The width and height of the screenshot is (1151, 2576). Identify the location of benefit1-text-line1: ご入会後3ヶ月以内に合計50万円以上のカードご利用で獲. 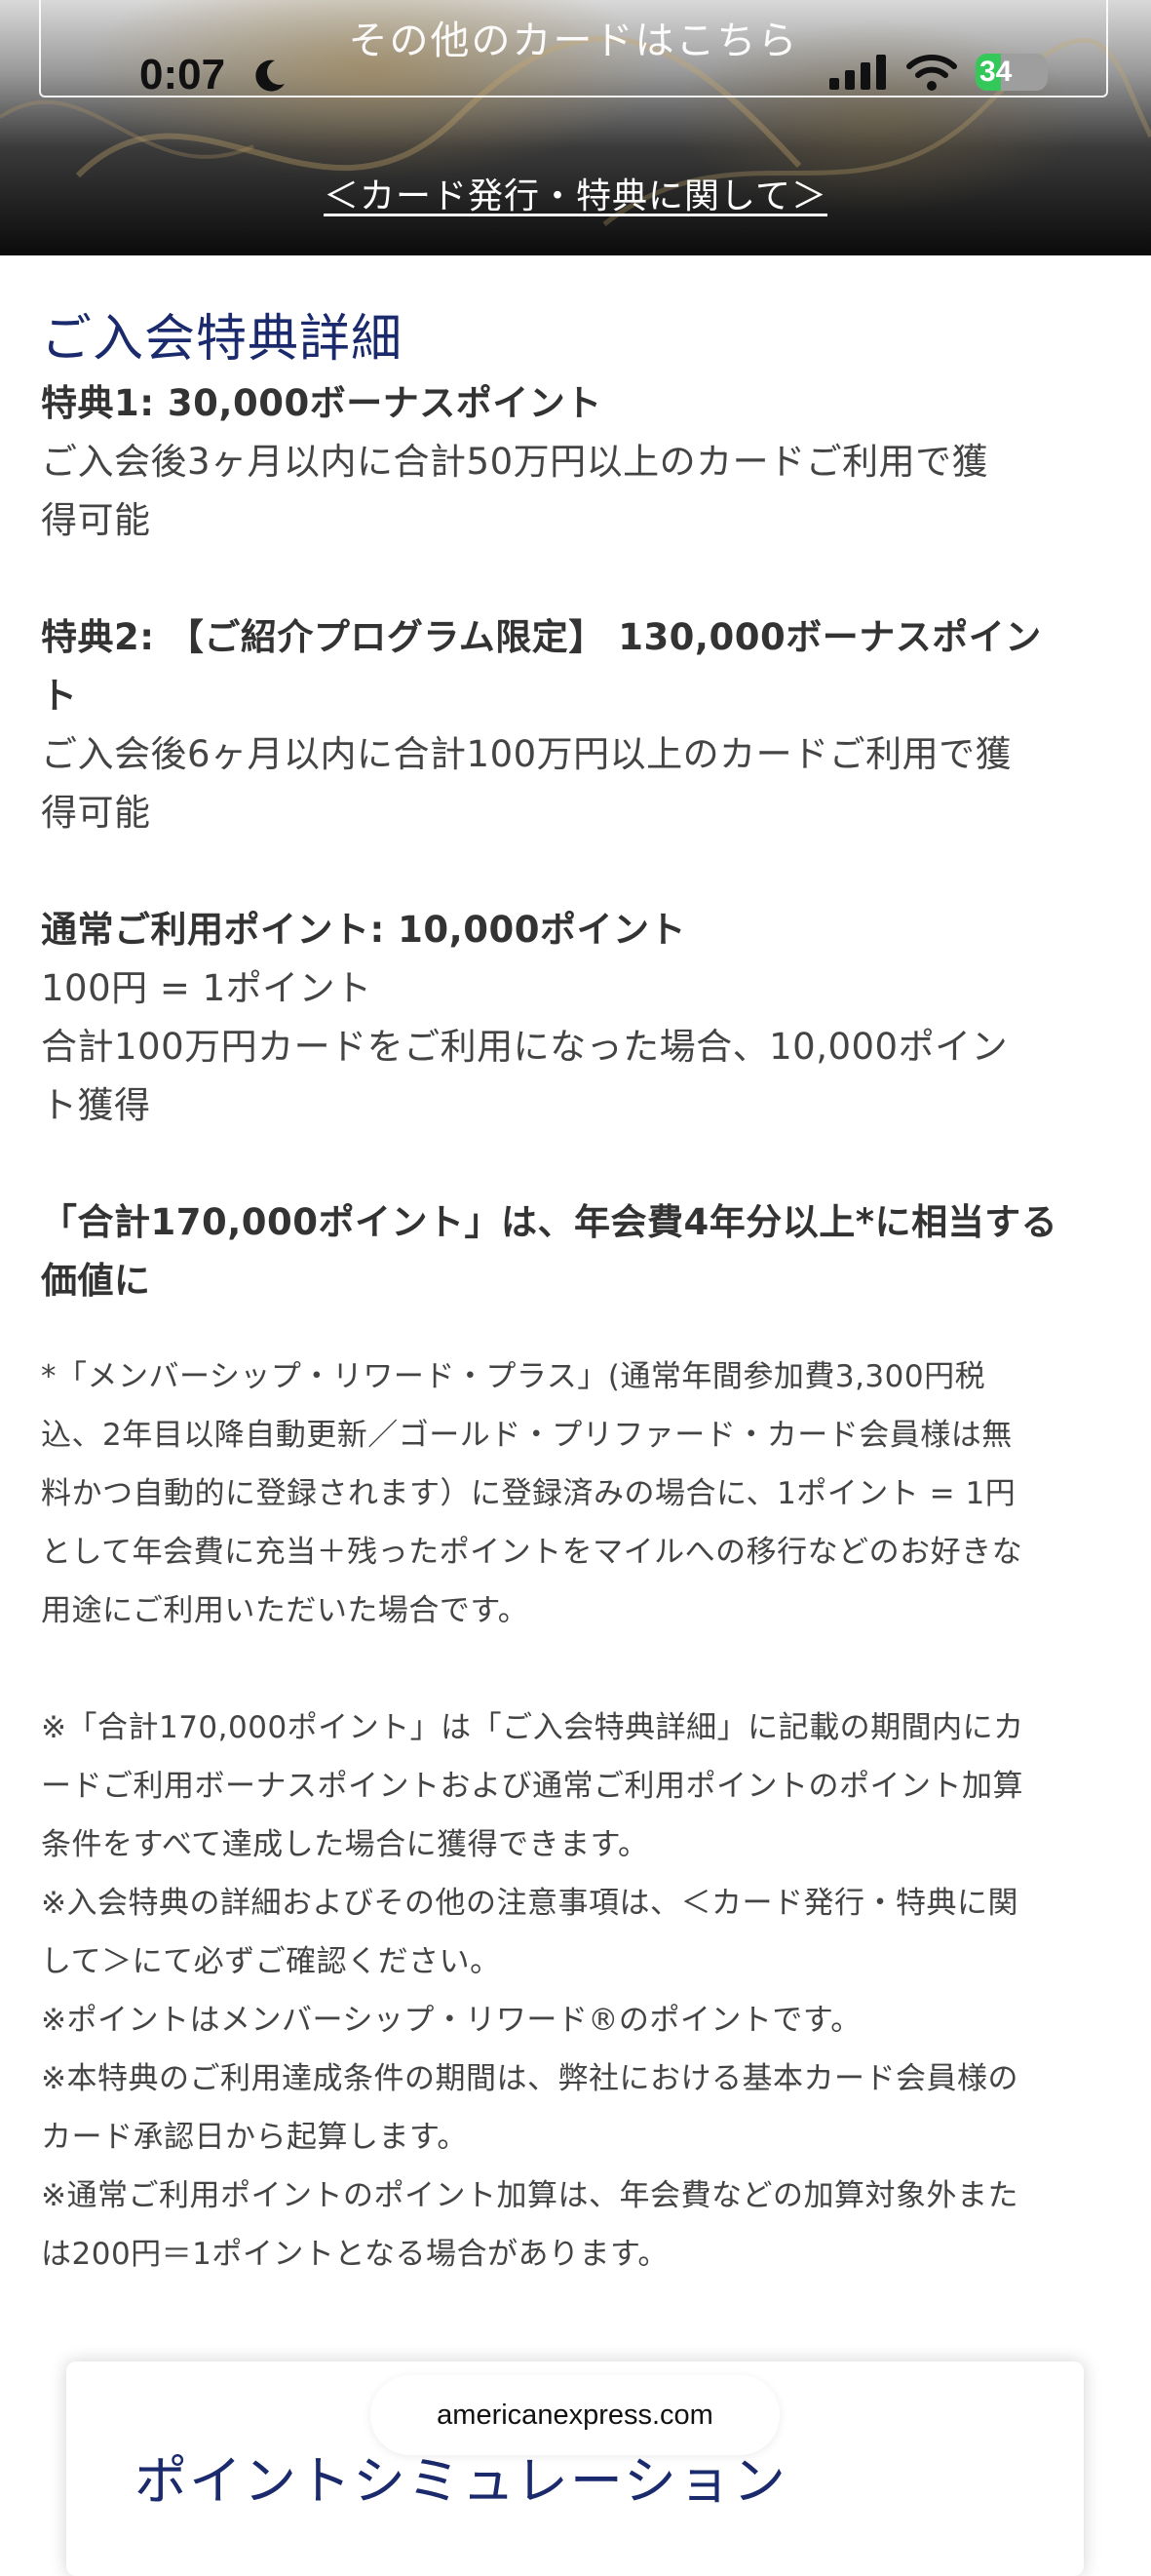
(515, 462).